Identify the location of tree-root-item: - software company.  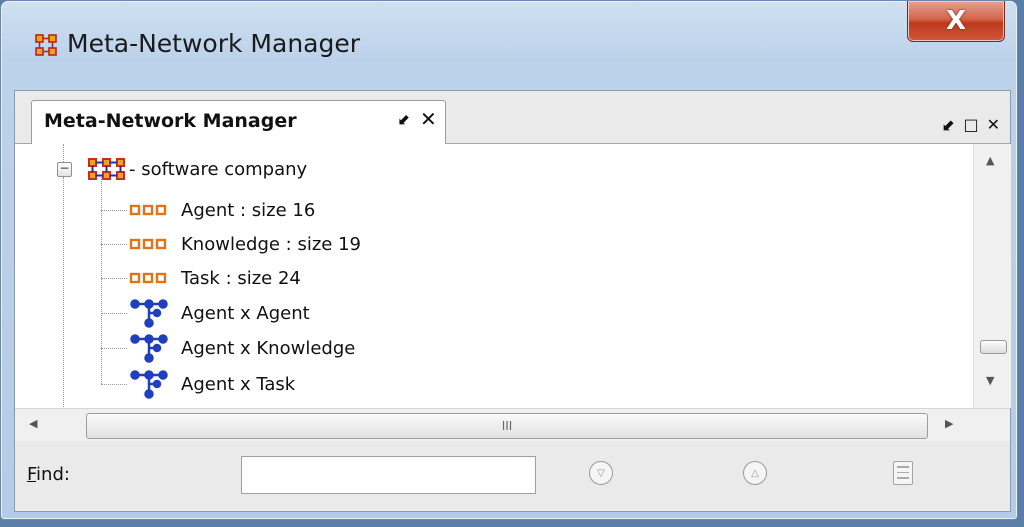
(197, 169).